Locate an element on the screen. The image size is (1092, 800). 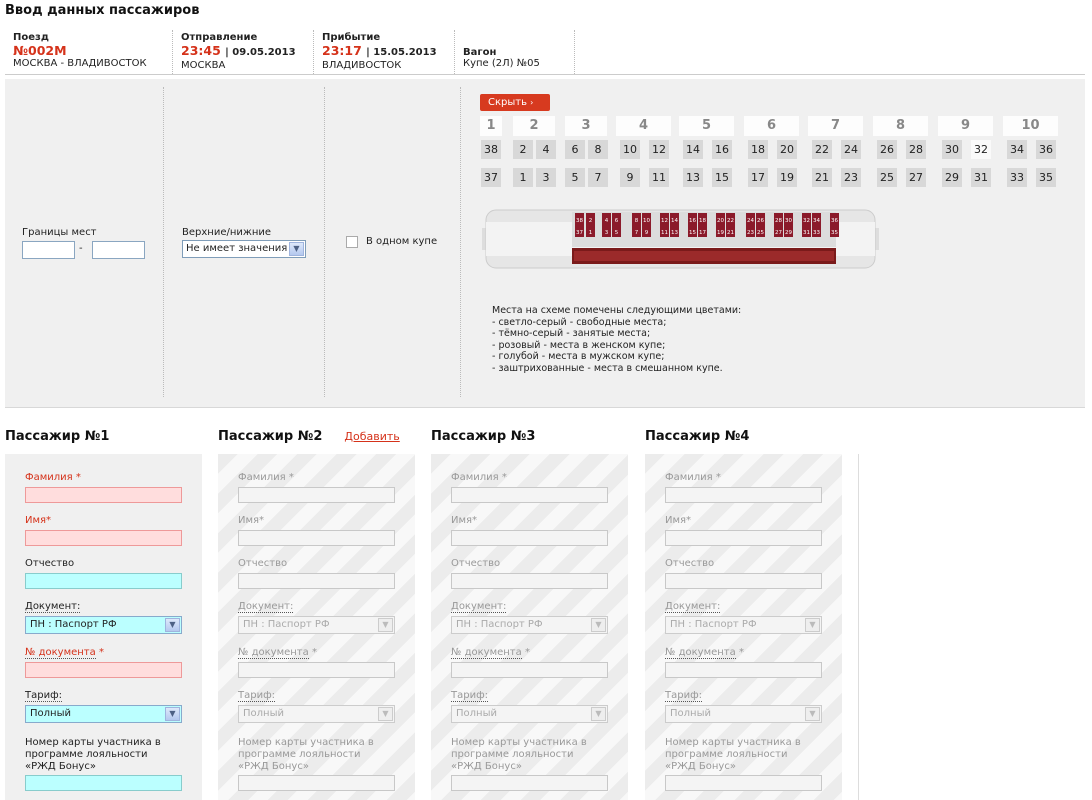
seat-11: 11 is located at coordinates (659, 177).